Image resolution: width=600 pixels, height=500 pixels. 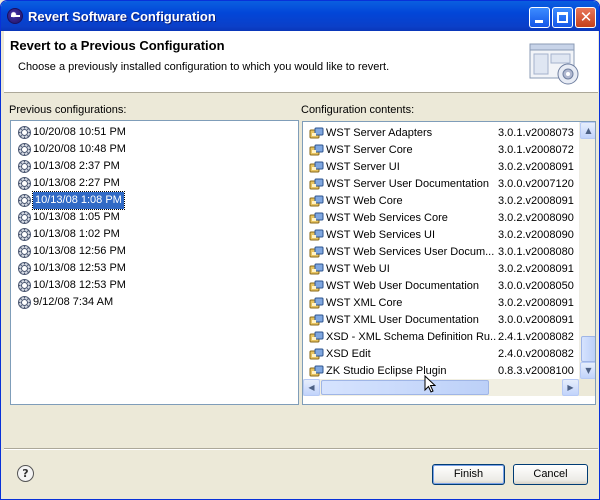 I want to click on feature-item: WST Server Core 3.0.1.v2008072, so click(x=441, y=150).